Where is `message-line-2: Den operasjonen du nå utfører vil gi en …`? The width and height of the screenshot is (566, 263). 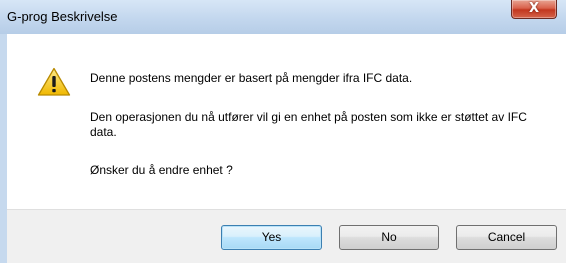
message-line-2: Den operasjonen du nå utfører vil gi en … is located at coordinates (308, 124).